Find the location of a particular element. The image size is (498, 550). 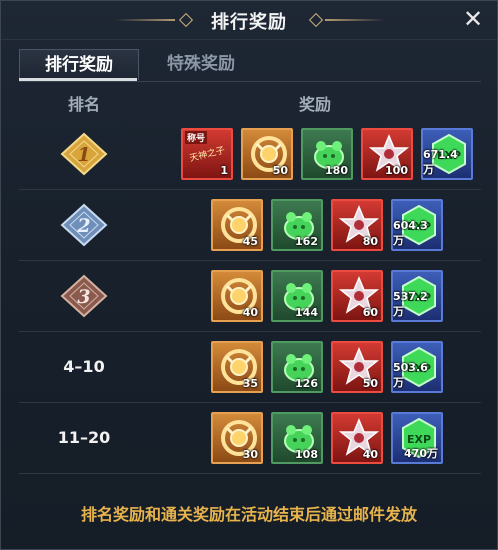

rank-cell is located at coordinates (84, 474).